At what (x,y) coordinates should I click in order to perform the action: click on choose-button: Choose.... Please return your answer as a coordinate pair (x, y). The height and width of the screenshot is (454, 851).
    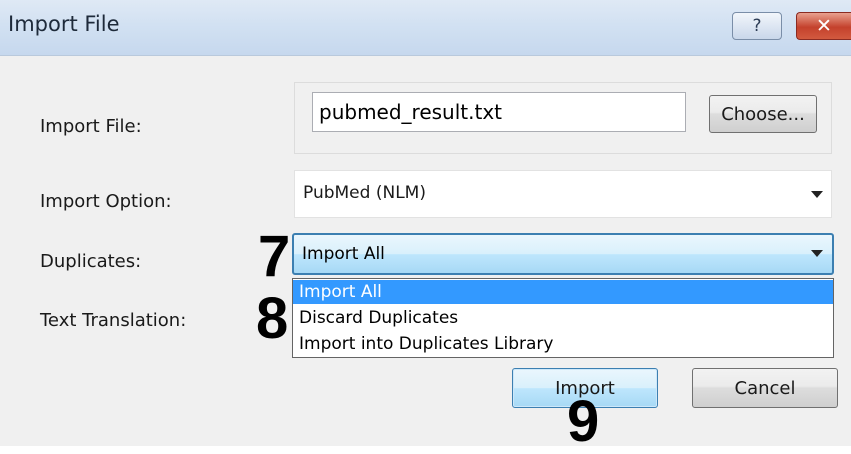
    Looking at the image, I should click on (763, 114).